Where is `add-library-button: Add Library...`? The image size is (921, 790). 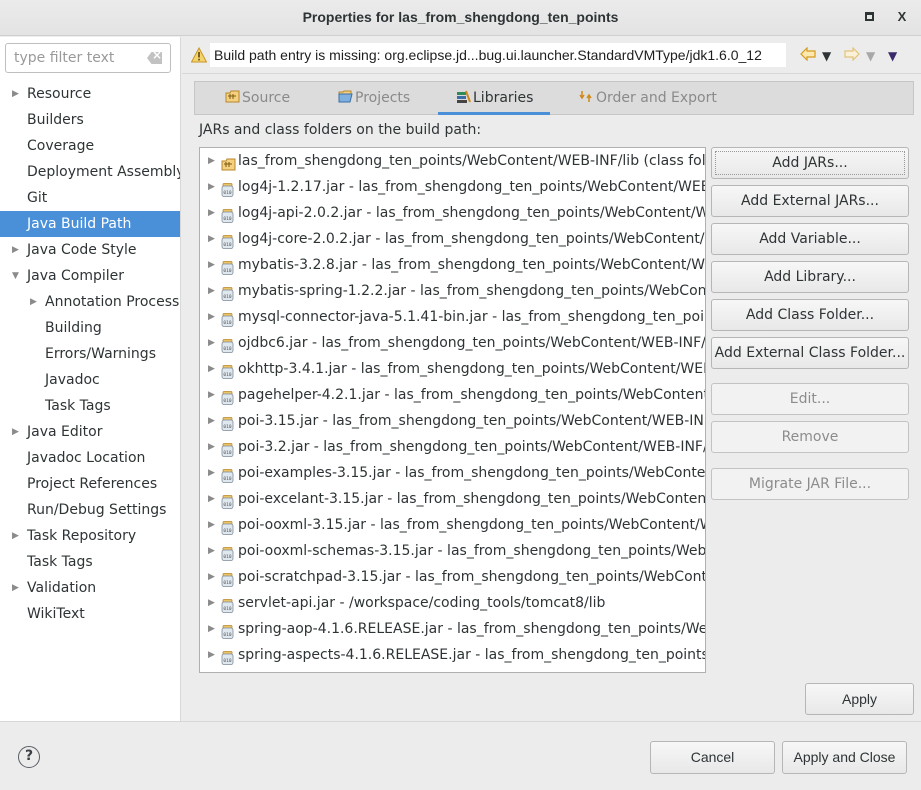 add-library-button: Add Library... is located at coordinates (810, 277).